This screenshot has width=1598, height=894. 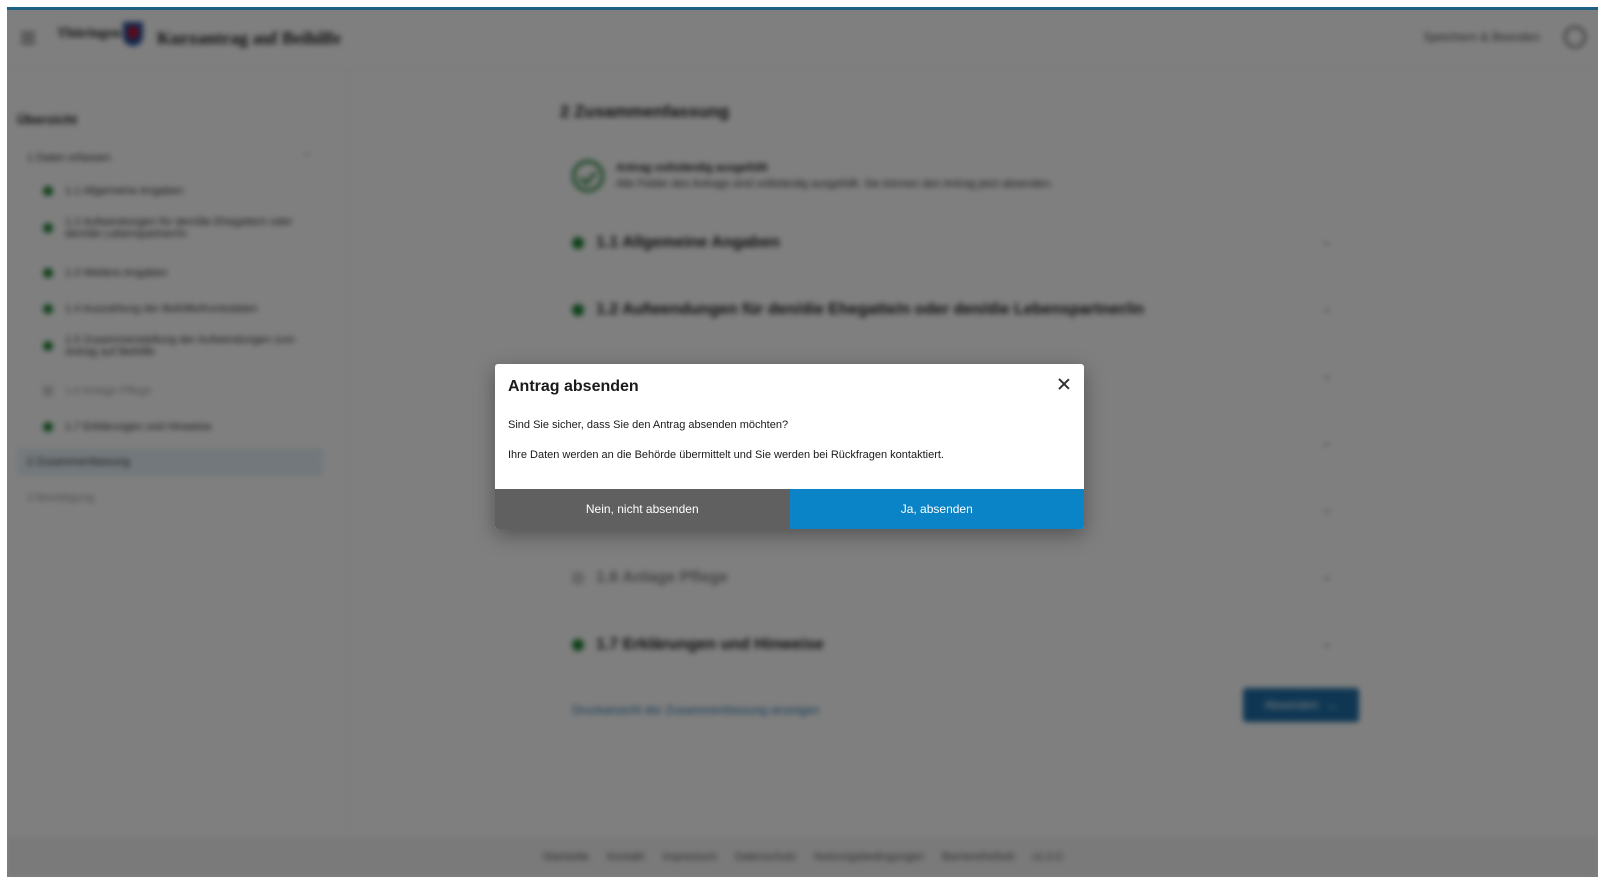 What do you see at coordinates (642, 509) in the screenshot?
I see `cancel-button: Nein, nicht absenden` at bounding box center [642, 509].